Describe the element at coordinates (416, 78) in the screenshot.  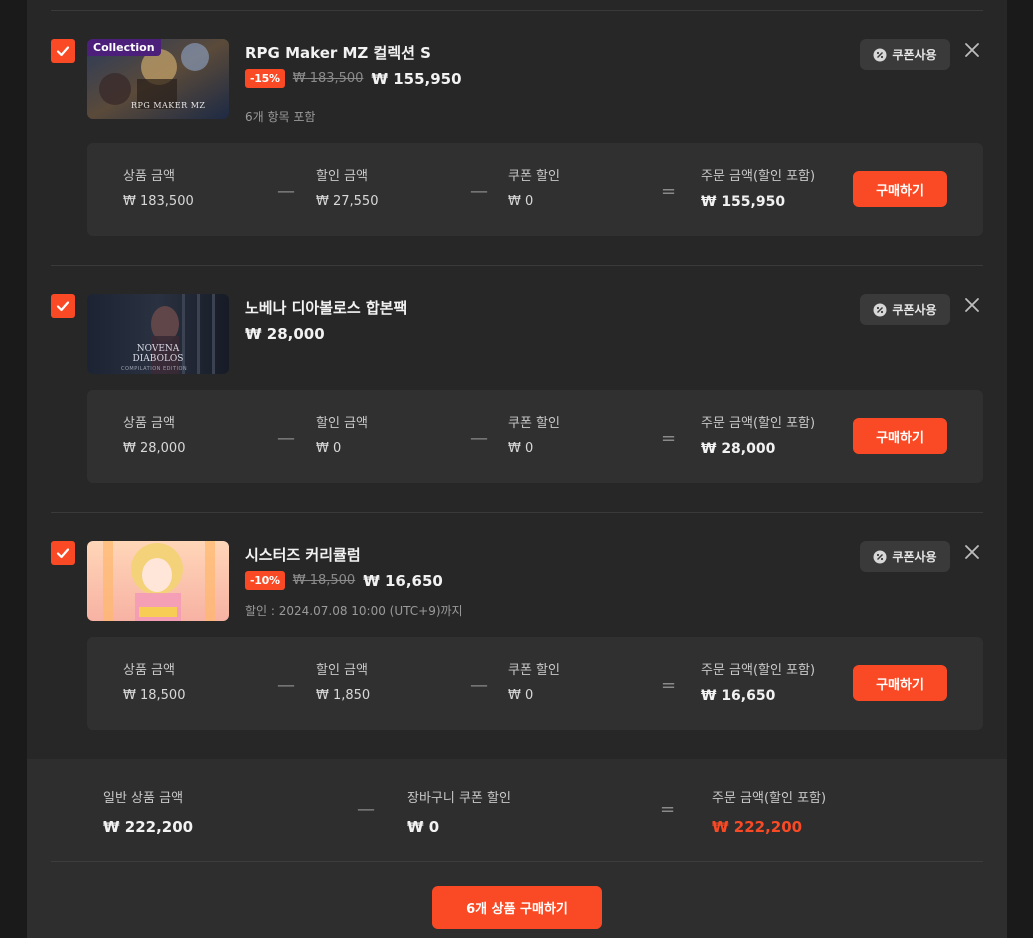
I see `final-price: ₩ 155,950` at that location.